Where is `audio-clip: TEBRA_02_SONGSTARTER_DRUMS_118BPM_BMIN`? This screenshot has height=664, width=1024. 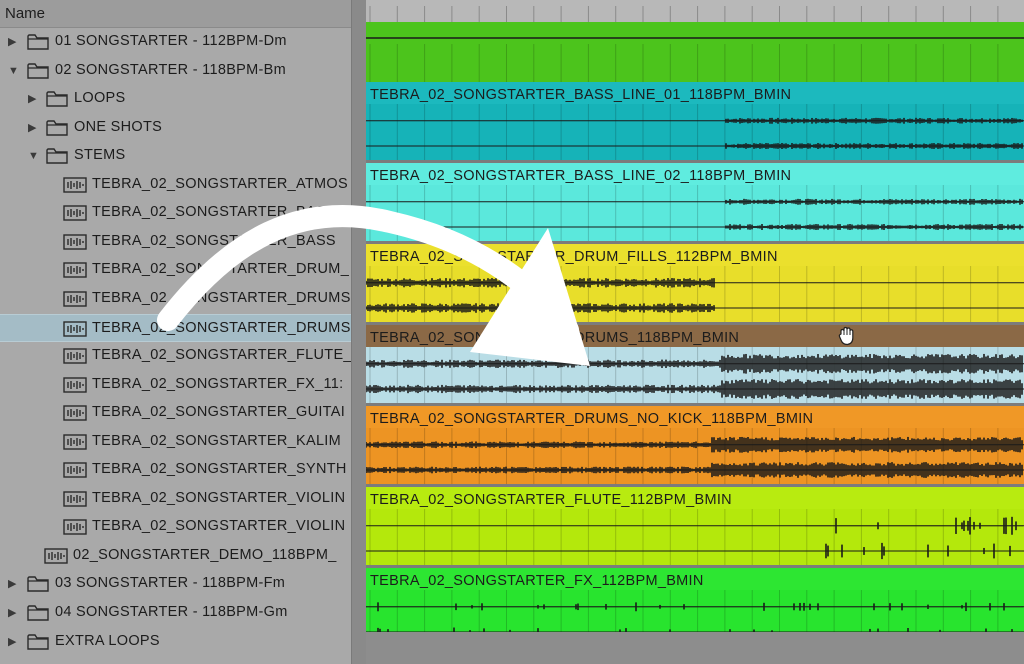 audio-clip: TEBRA_02_SONGSTARTER_DRUMS_118BPM_BMIN is located at coordinates (695, 364).